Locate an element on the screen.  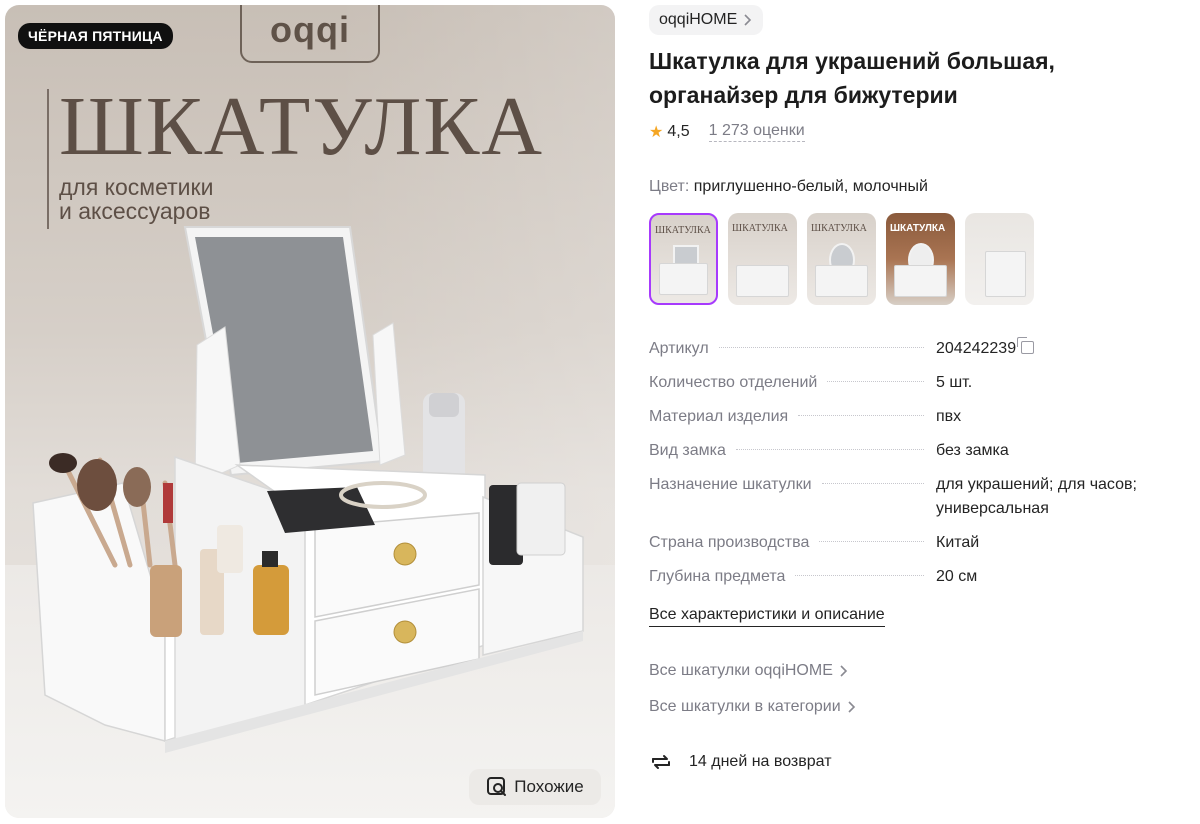
spec-row: Количество отделений 5 шт. is located at coordinates (909, 383).